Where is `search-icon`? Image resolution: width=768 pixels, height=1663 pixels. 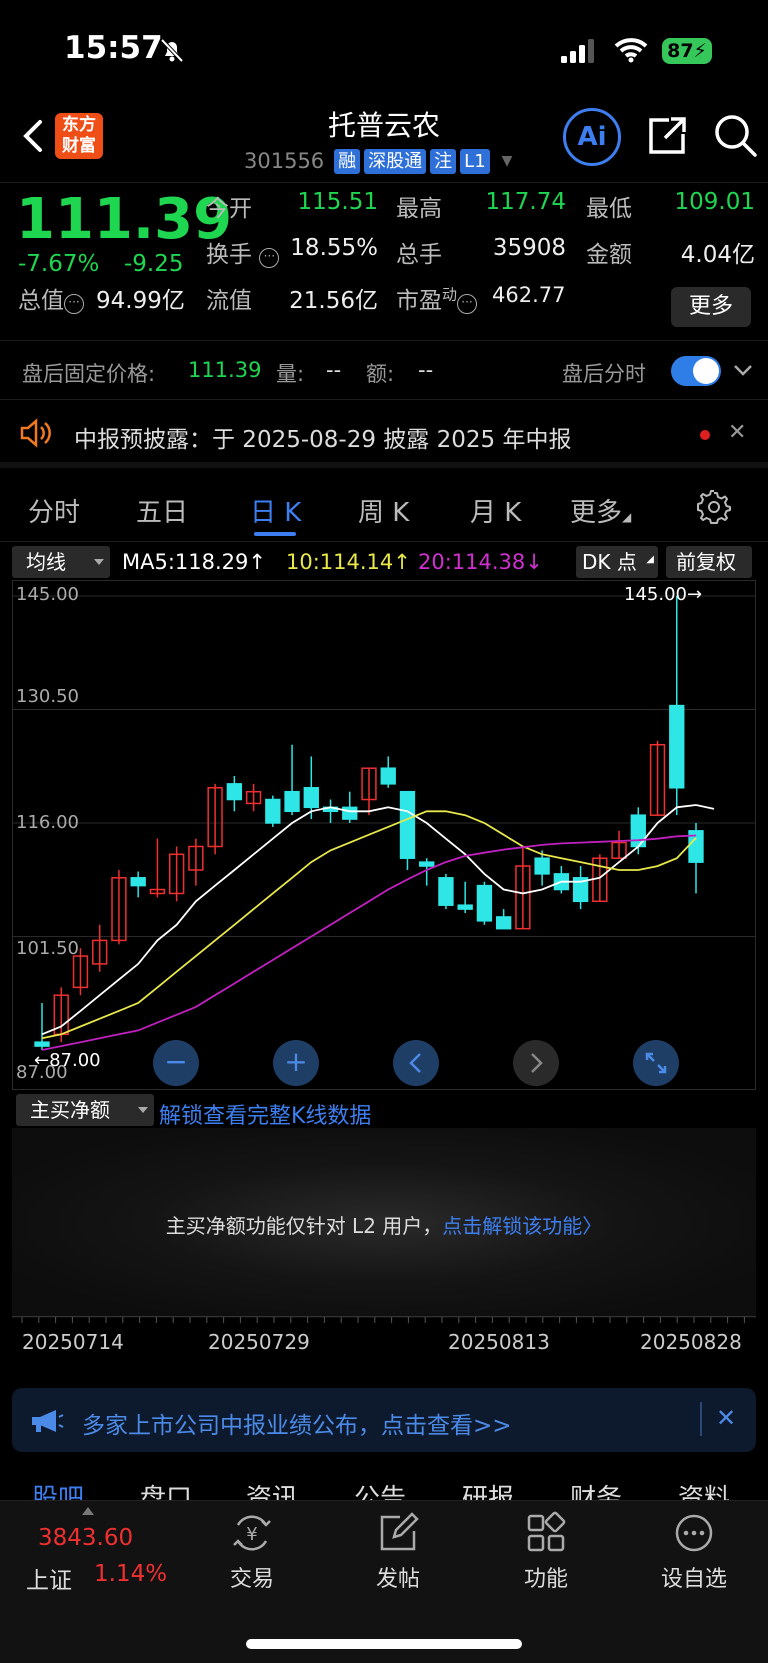 search-icon is located at coordinates (735, 135).